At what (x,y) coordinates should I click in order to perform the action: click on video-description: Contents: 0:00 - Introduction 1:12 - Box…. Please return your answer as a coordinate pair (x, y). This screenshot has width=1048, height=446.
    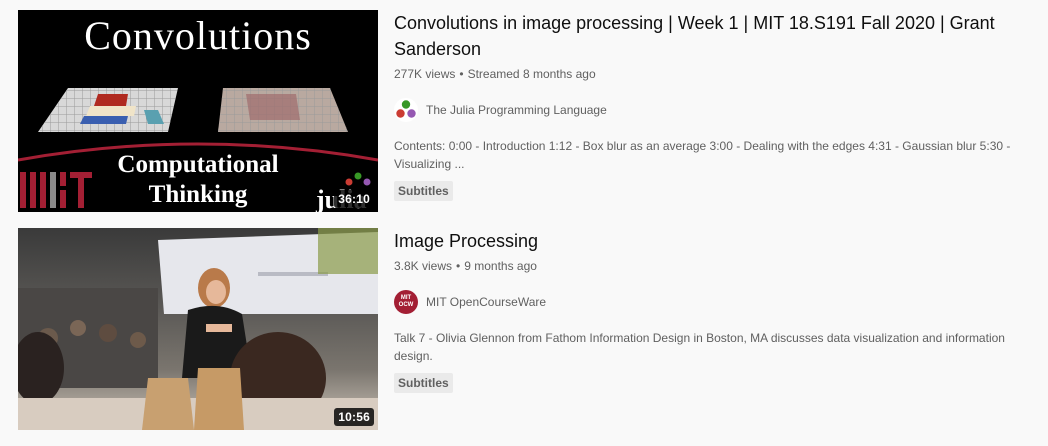
    Looking at the image, I should click on (702, 155).